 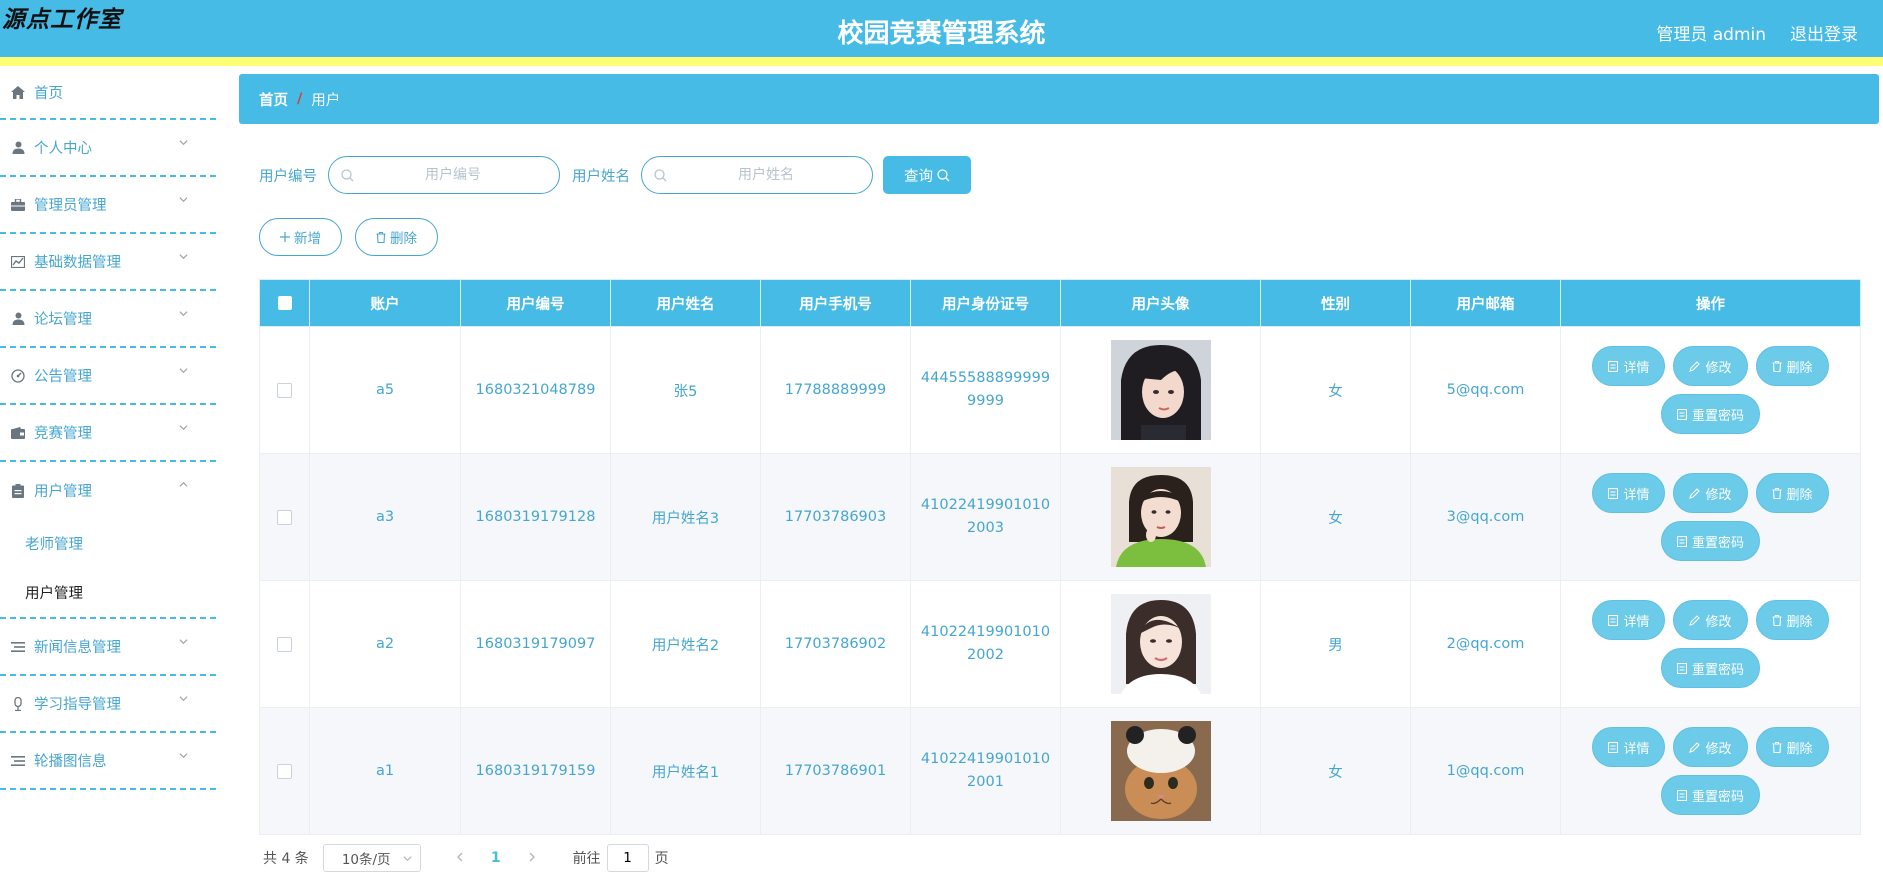 I want to click on sidebar-item-competition: 竞赛管理, so click(x=108, y=433).